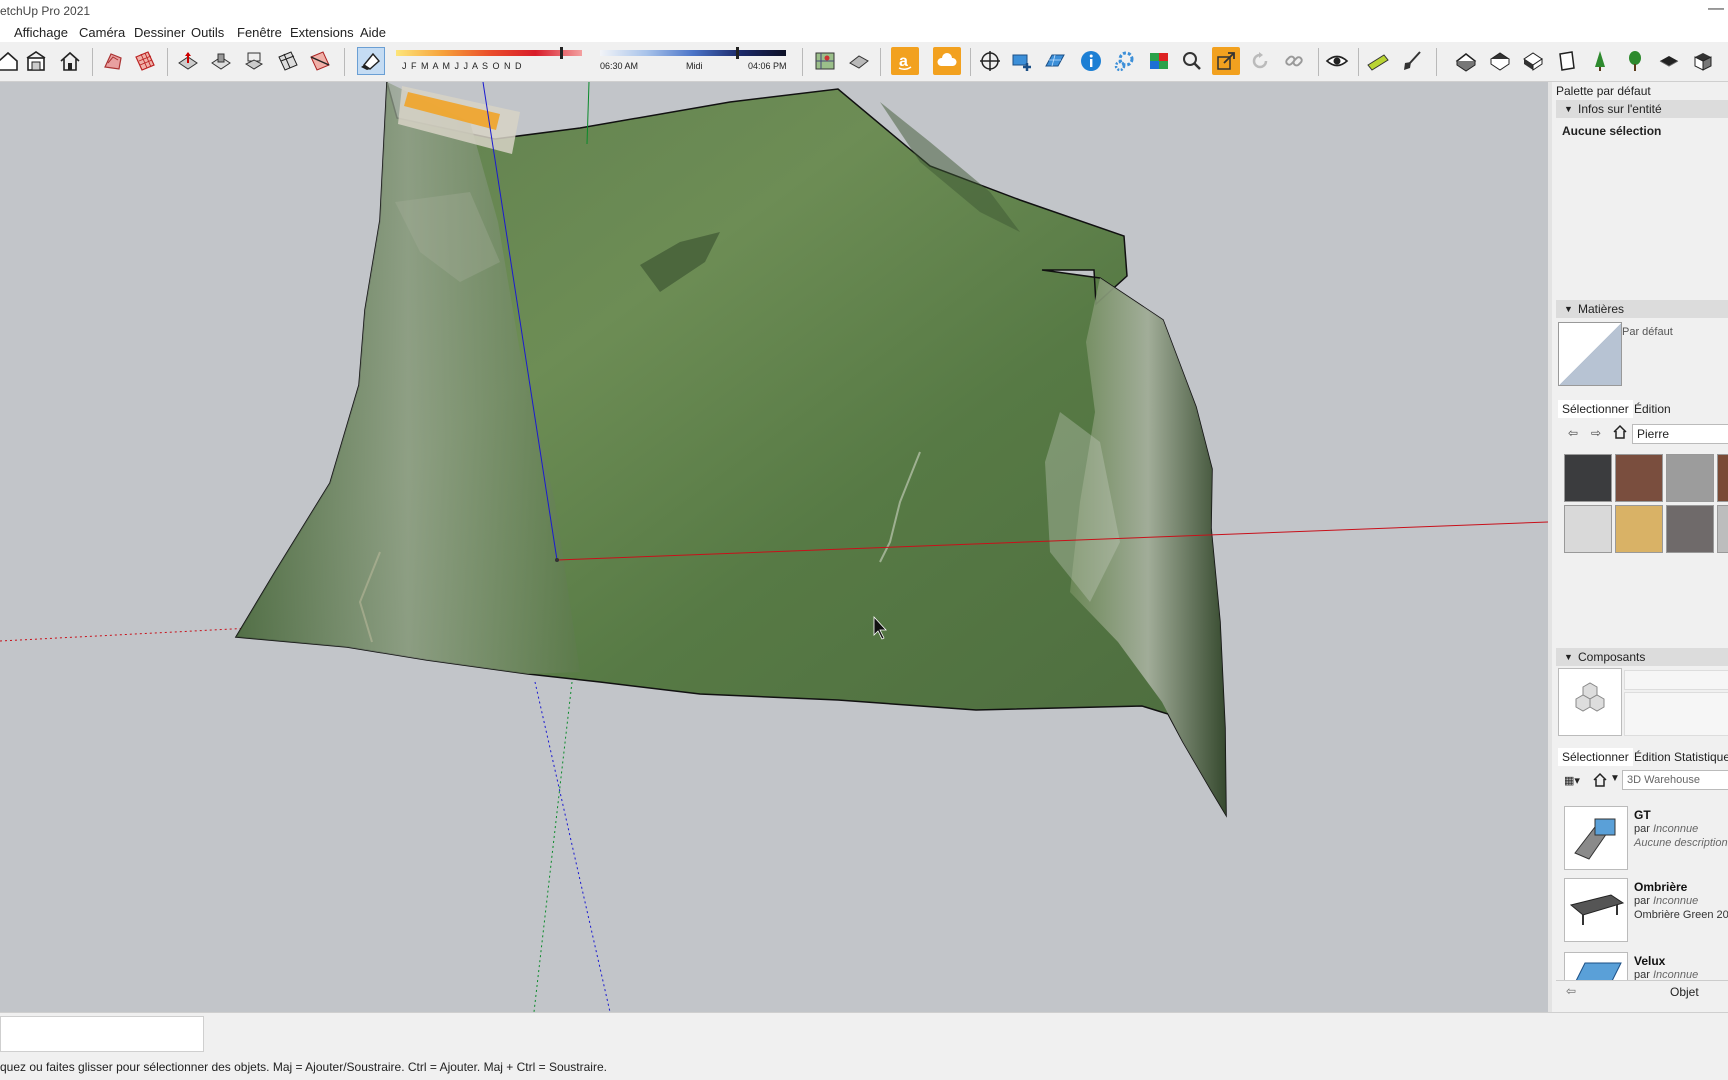  What do you see at coordinates (70, 61) in the screenshot?
I see `house-icon` at bounding box center [70, 61].